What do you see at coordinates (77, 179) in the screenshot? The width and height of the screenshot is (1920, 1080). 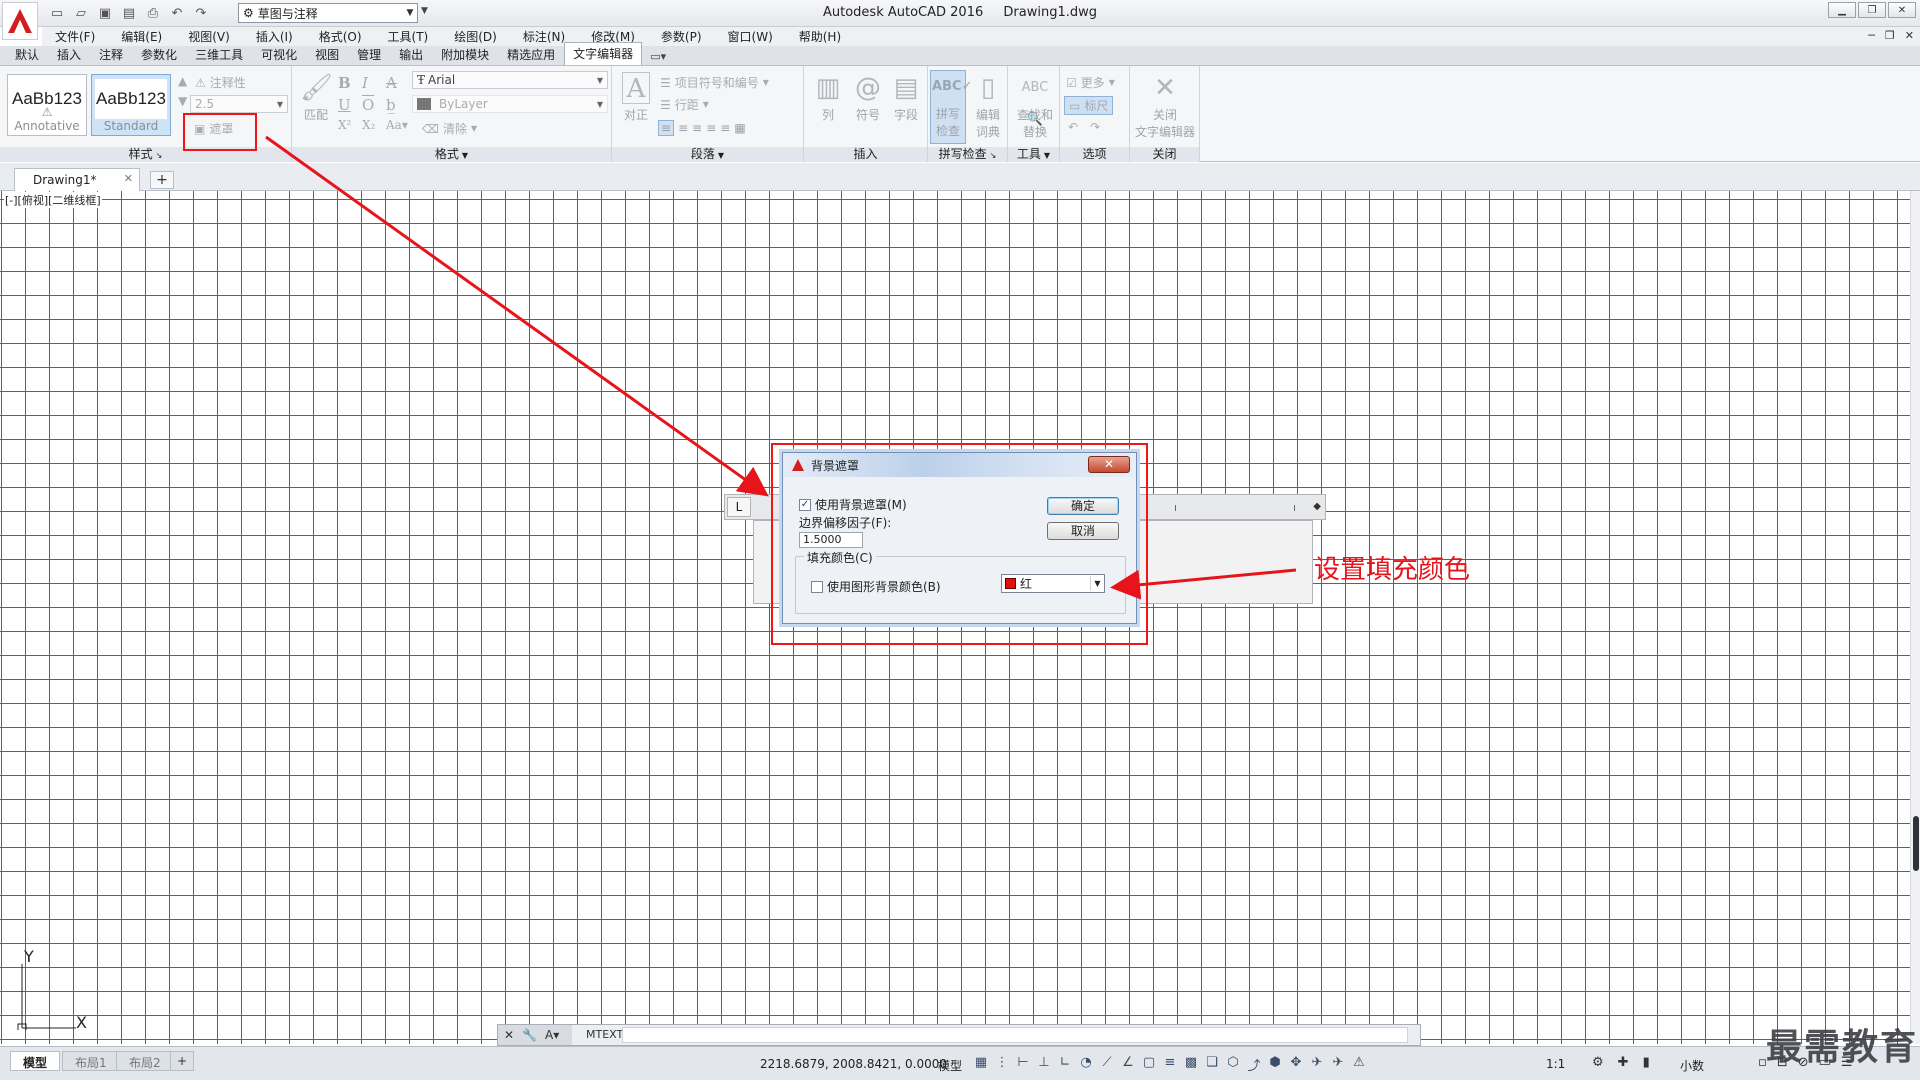 I see `document-tab: Drawing1* ✕` at bounding box center [77, 179].